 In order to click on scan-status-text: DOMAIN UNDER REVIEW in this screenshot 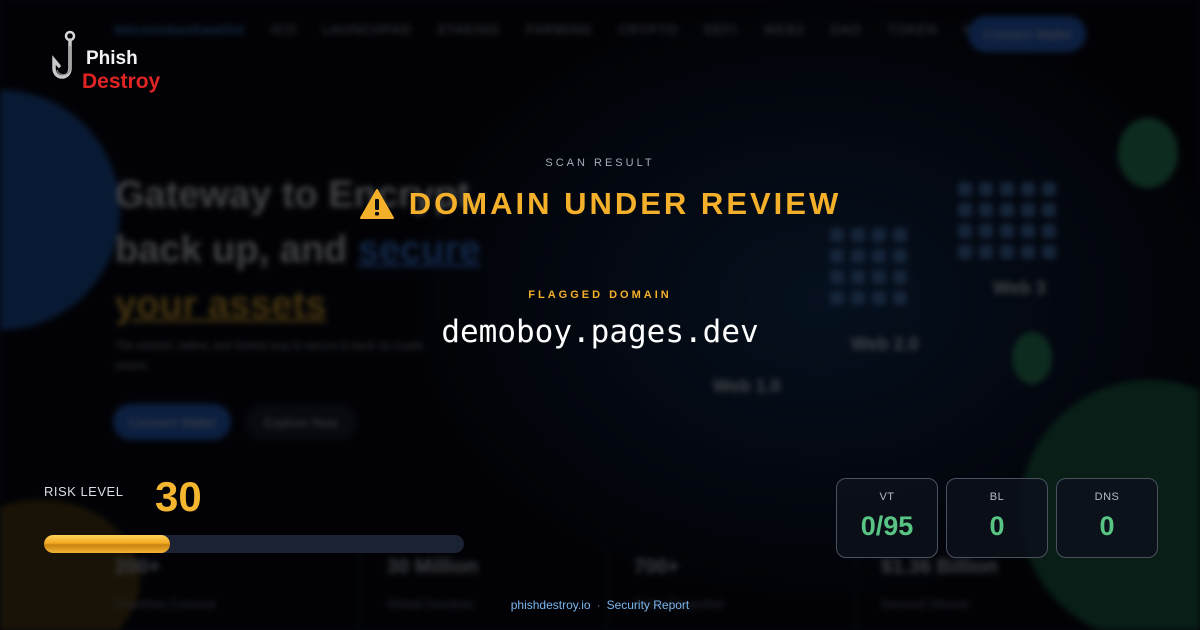, I will do `click(625, 203)`.